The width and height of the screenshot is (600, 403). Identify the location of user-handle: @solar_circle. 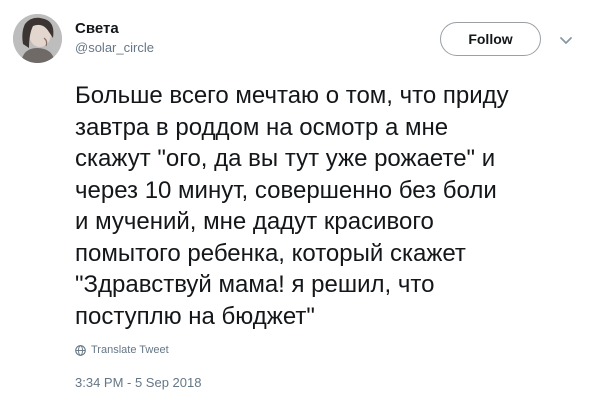
(114, 48).